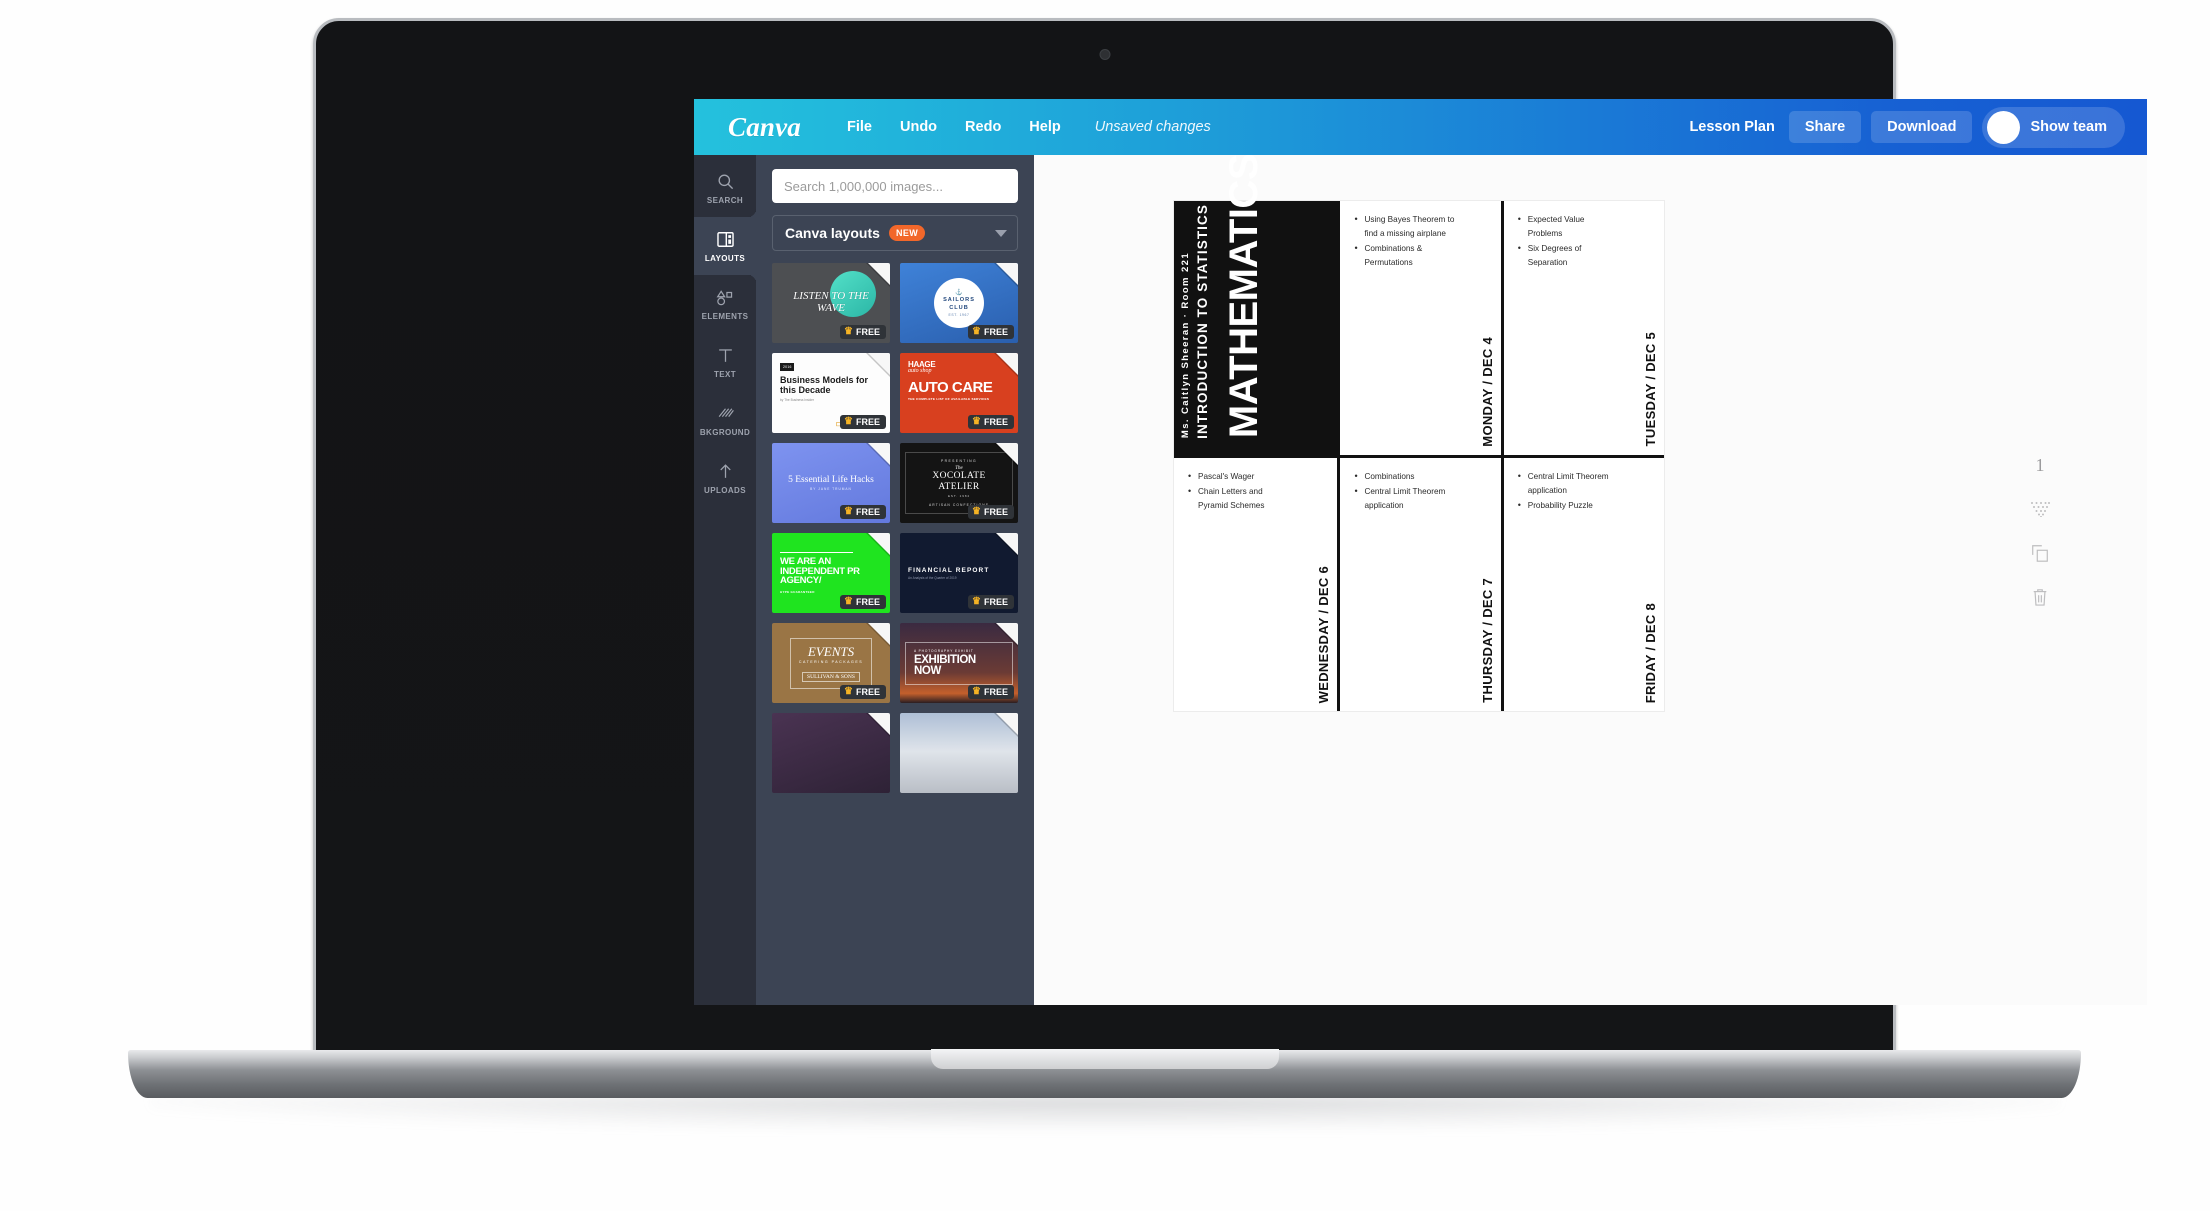 This screenshot has width=2210, height=1211. Describe the element at coordinates (1044, 127) in the screenshot. I see `menu-help: Help` at that location.